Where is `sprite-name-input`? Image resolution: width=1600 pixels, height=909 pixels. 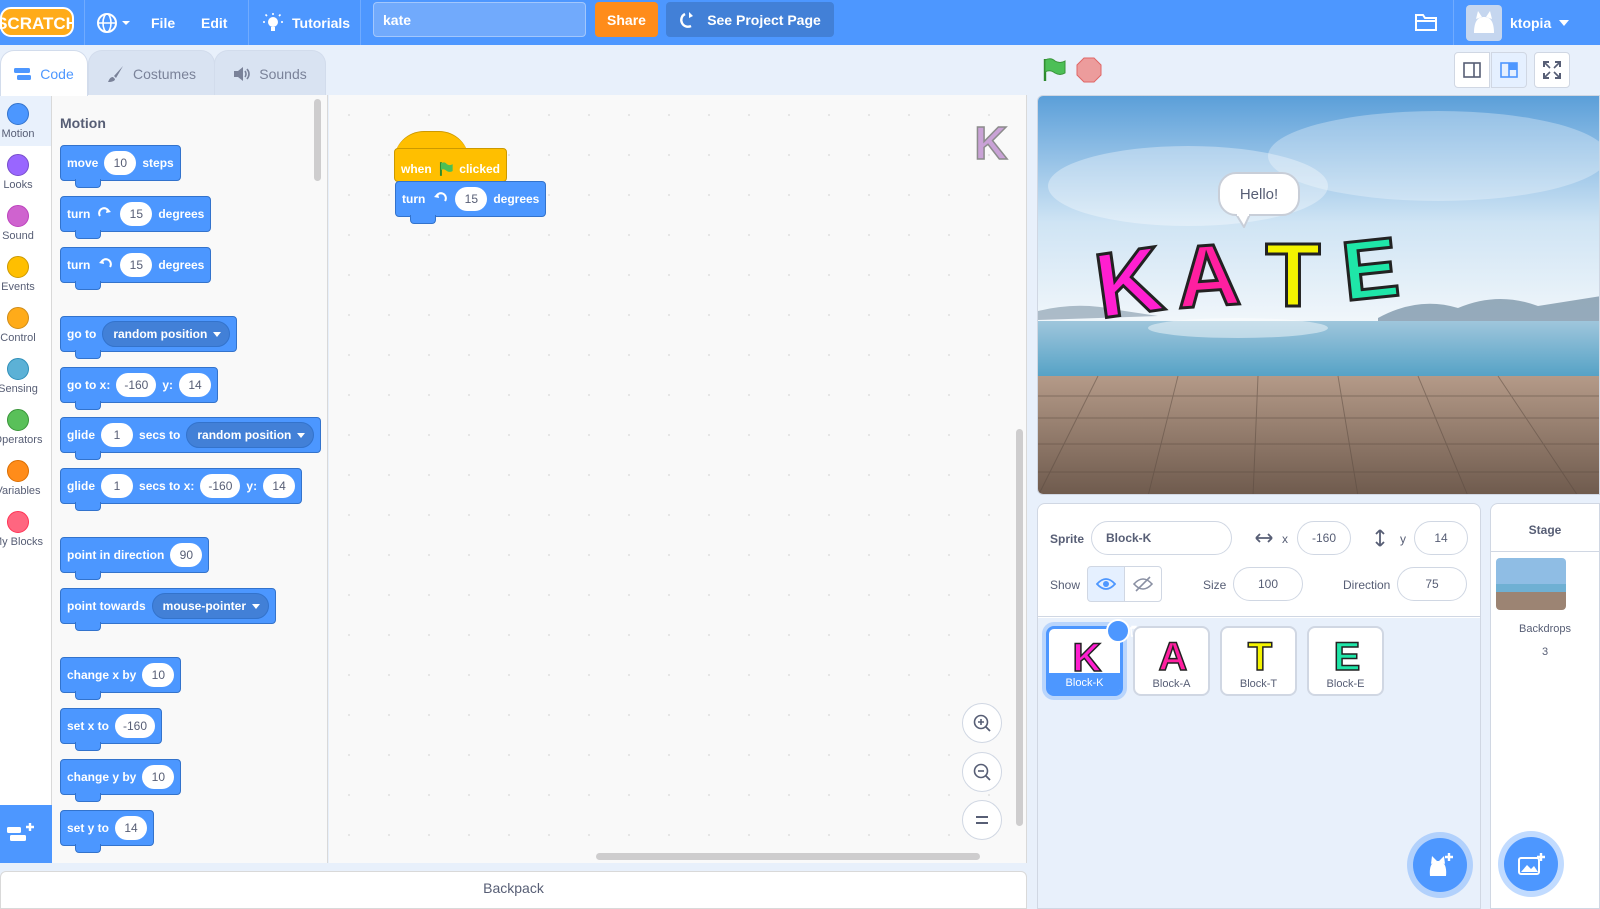 sprite-name-input is located at coordinates (1161, 538).